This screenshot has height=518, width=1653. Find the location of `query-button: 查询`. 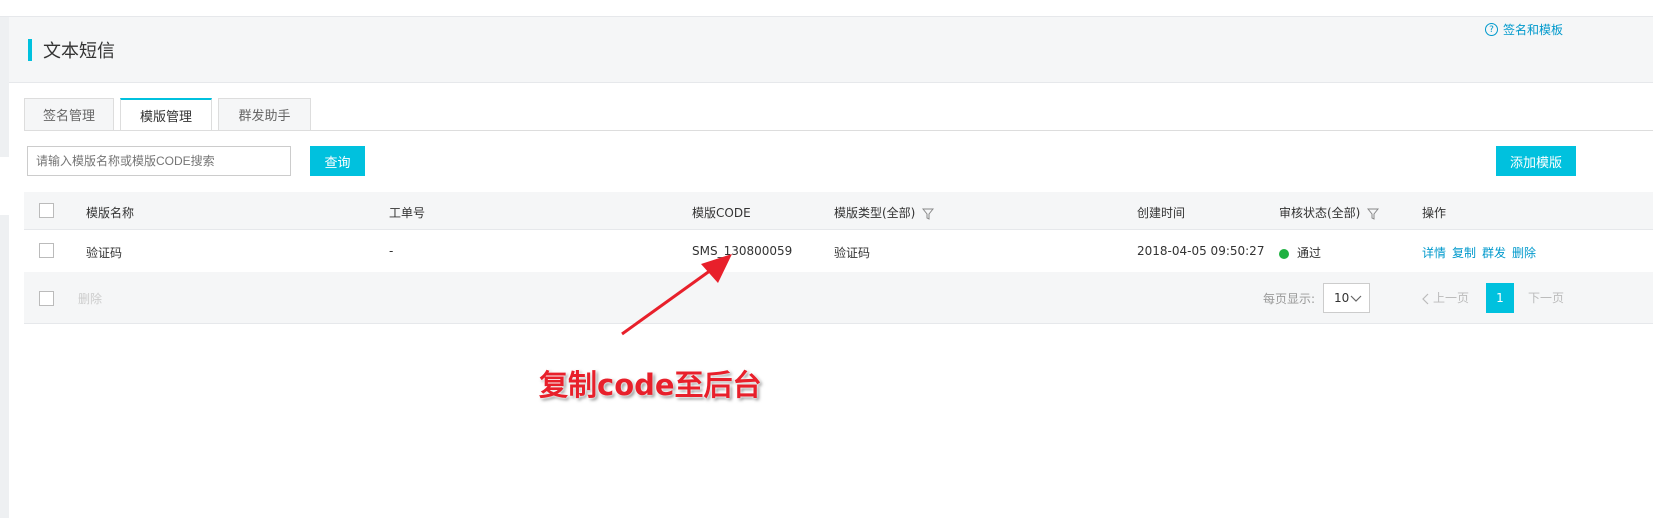

query-button: 查询 is located at coordinates (337, 161).